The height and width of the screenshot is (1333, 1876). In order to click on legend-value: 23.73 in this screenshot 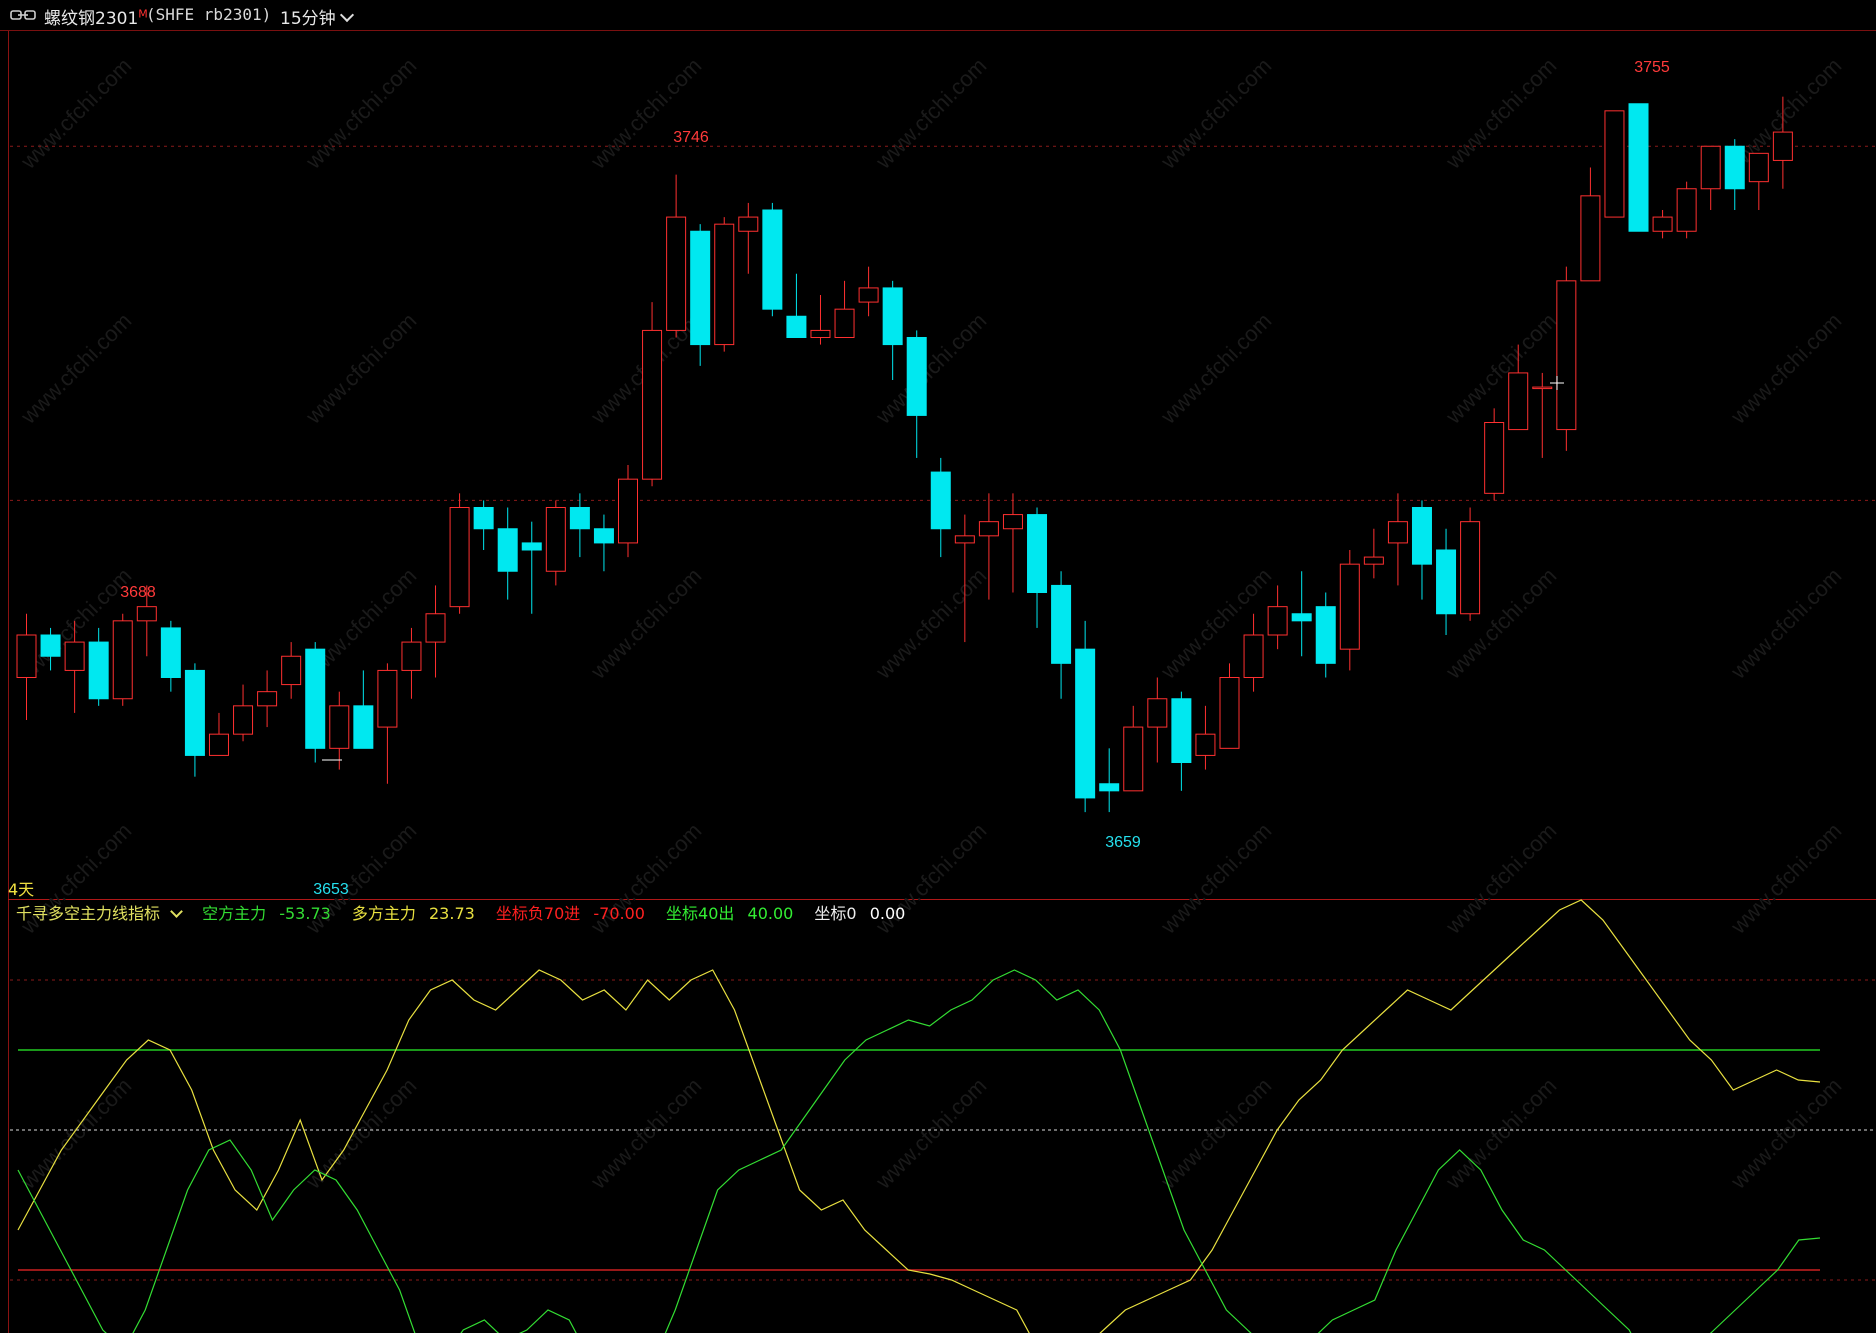, I will do `click(452, 913)`.